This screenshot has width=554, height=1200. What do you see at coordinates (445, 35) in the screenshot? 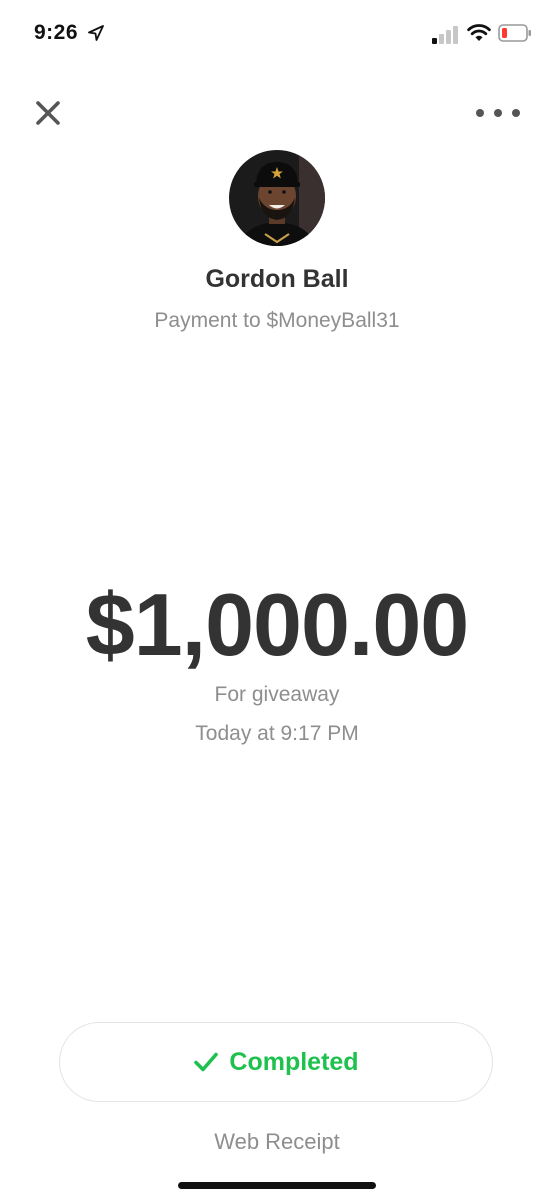
I see `cellular-signal-icon` at bounding box center [445, 35].